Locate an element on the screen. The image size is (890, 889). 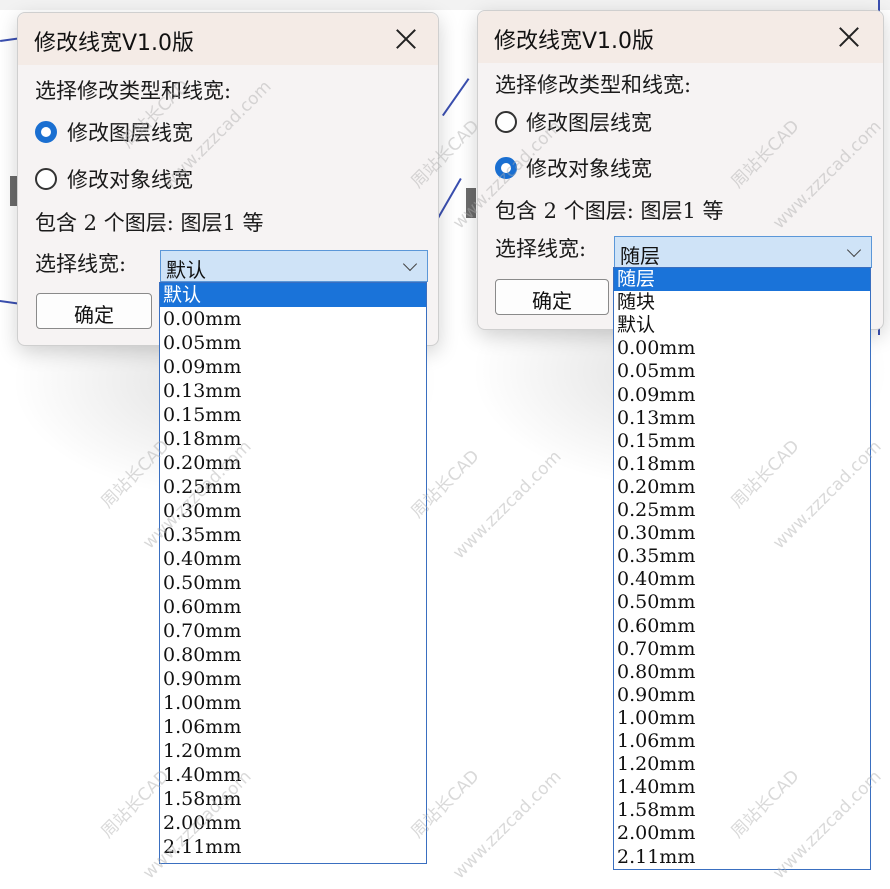
select-value: 随层 is located at coordinates (640, 256).